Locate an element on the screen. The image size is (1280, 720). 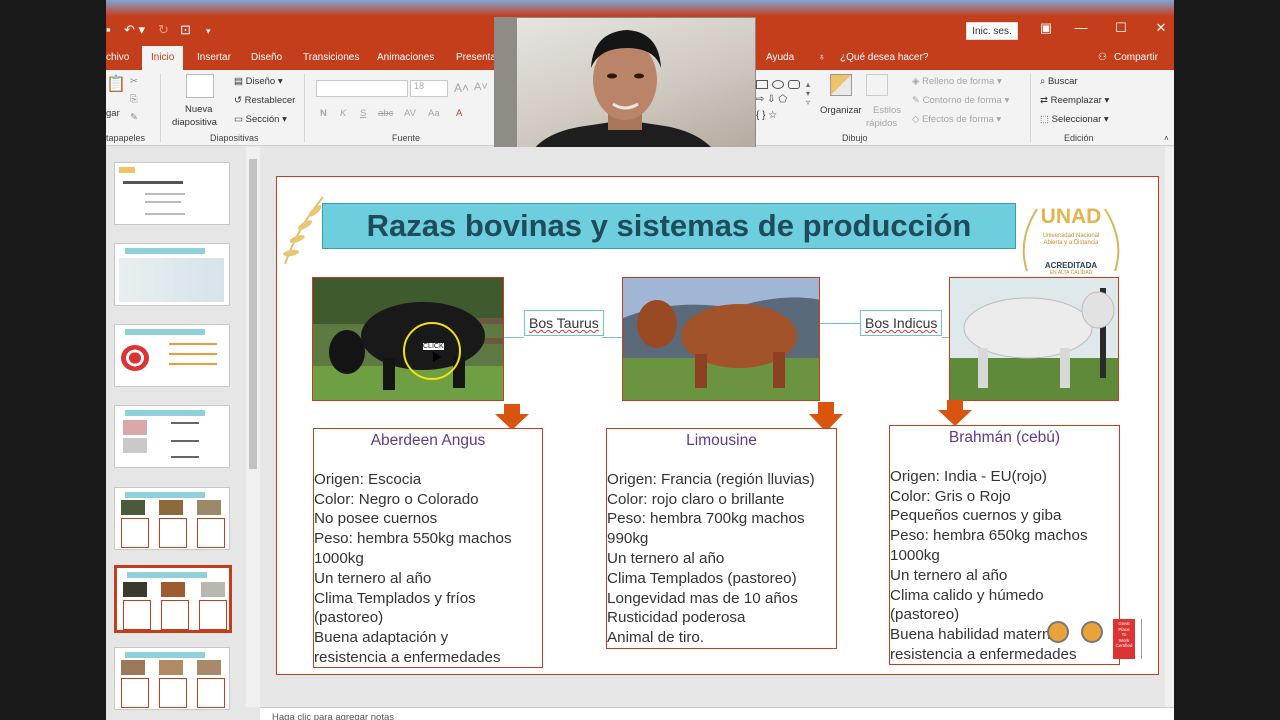
find-button: ⌕ Buscar is located at coordinates (1059, 81).